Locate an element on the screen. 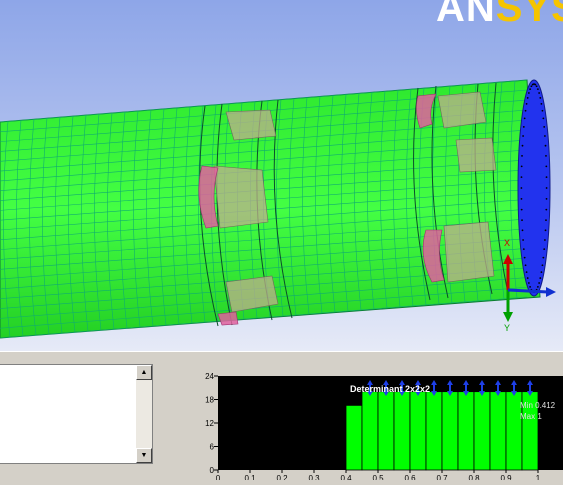 The height and width of the screenshot is (485, 563). y-tick-label: 24 is located at coordinates (209, 376).